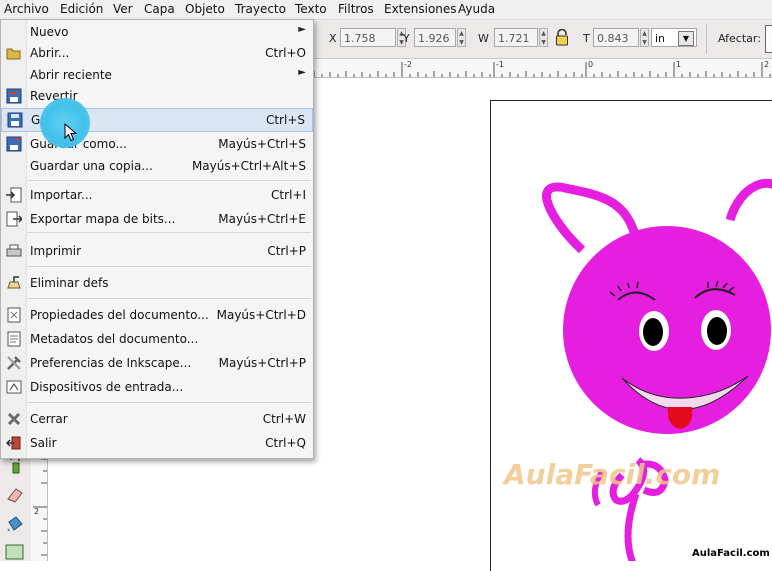 This screenshot has height=571, width=772. I want to click on x-field: 1.758, so click(368, 37).